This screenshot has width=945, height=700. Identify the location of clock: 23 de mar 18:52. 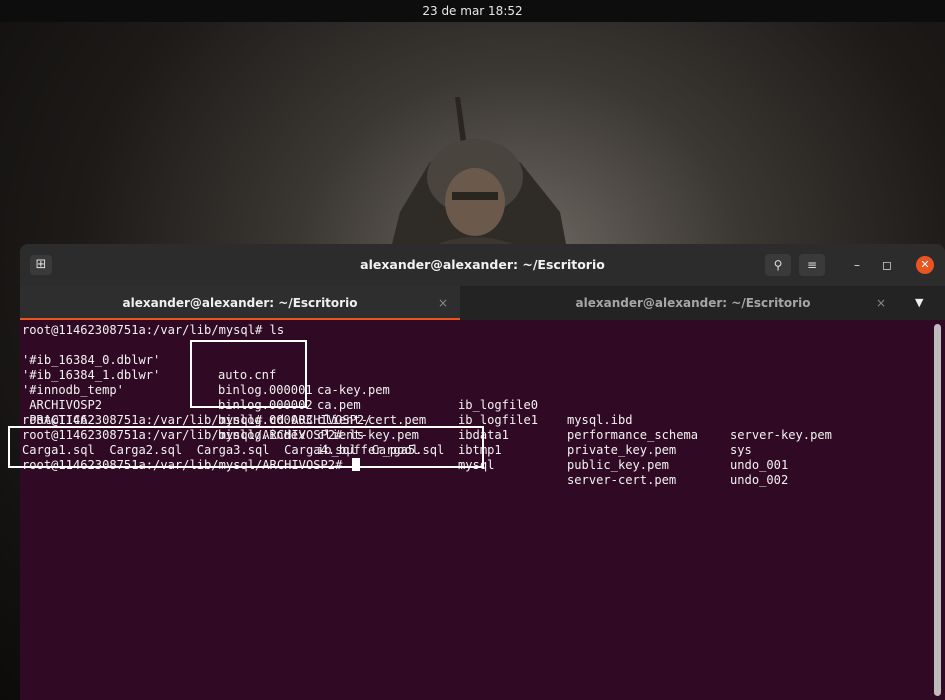
(472, 11).